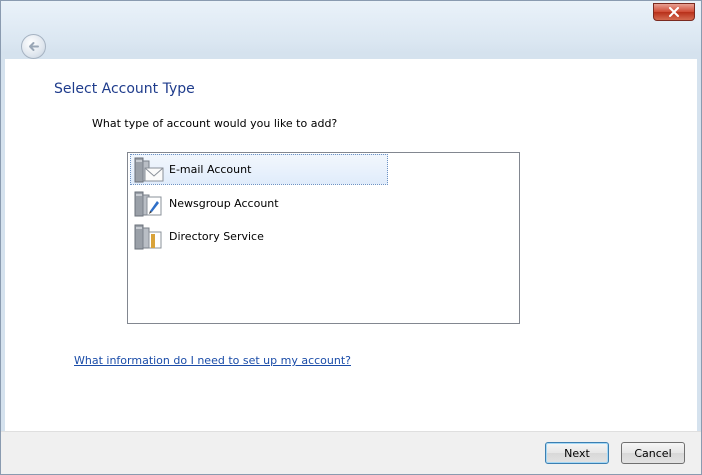  I want to click on list-item-label: E-mail Account, so click(210, 169).